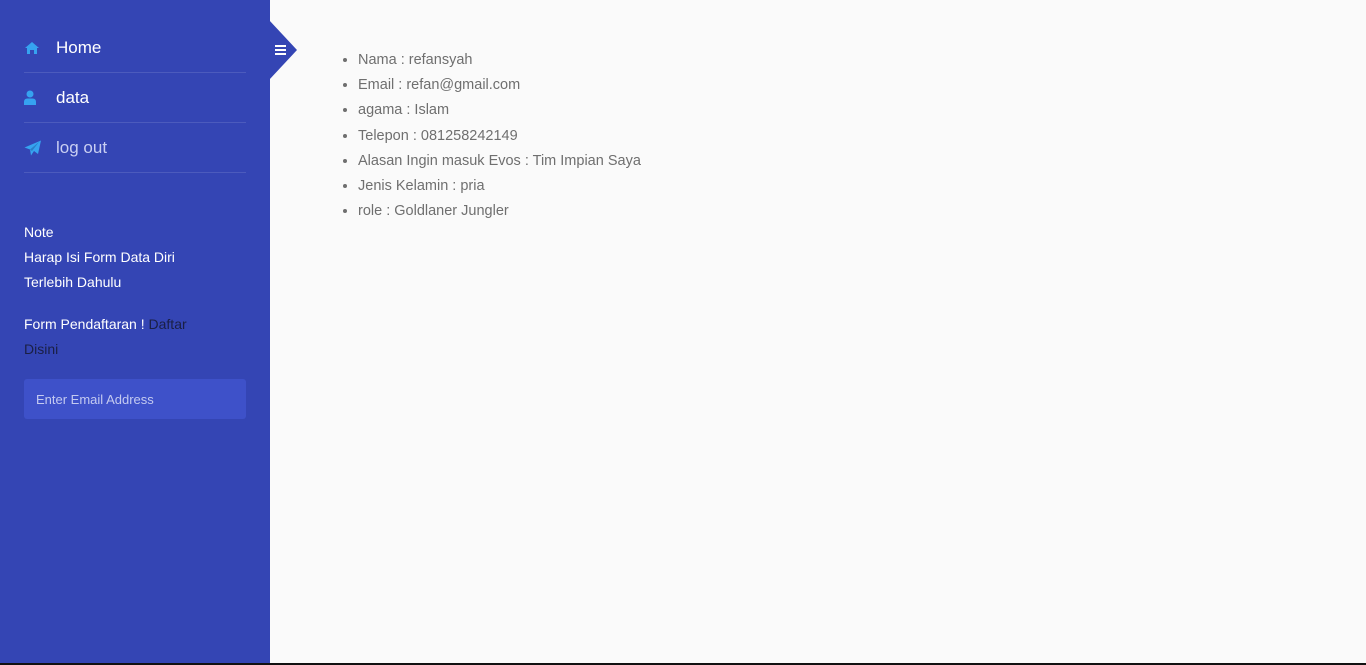 The image size is (1366, 665). I want to click on nav-item-home: Home, so click(135, 48).